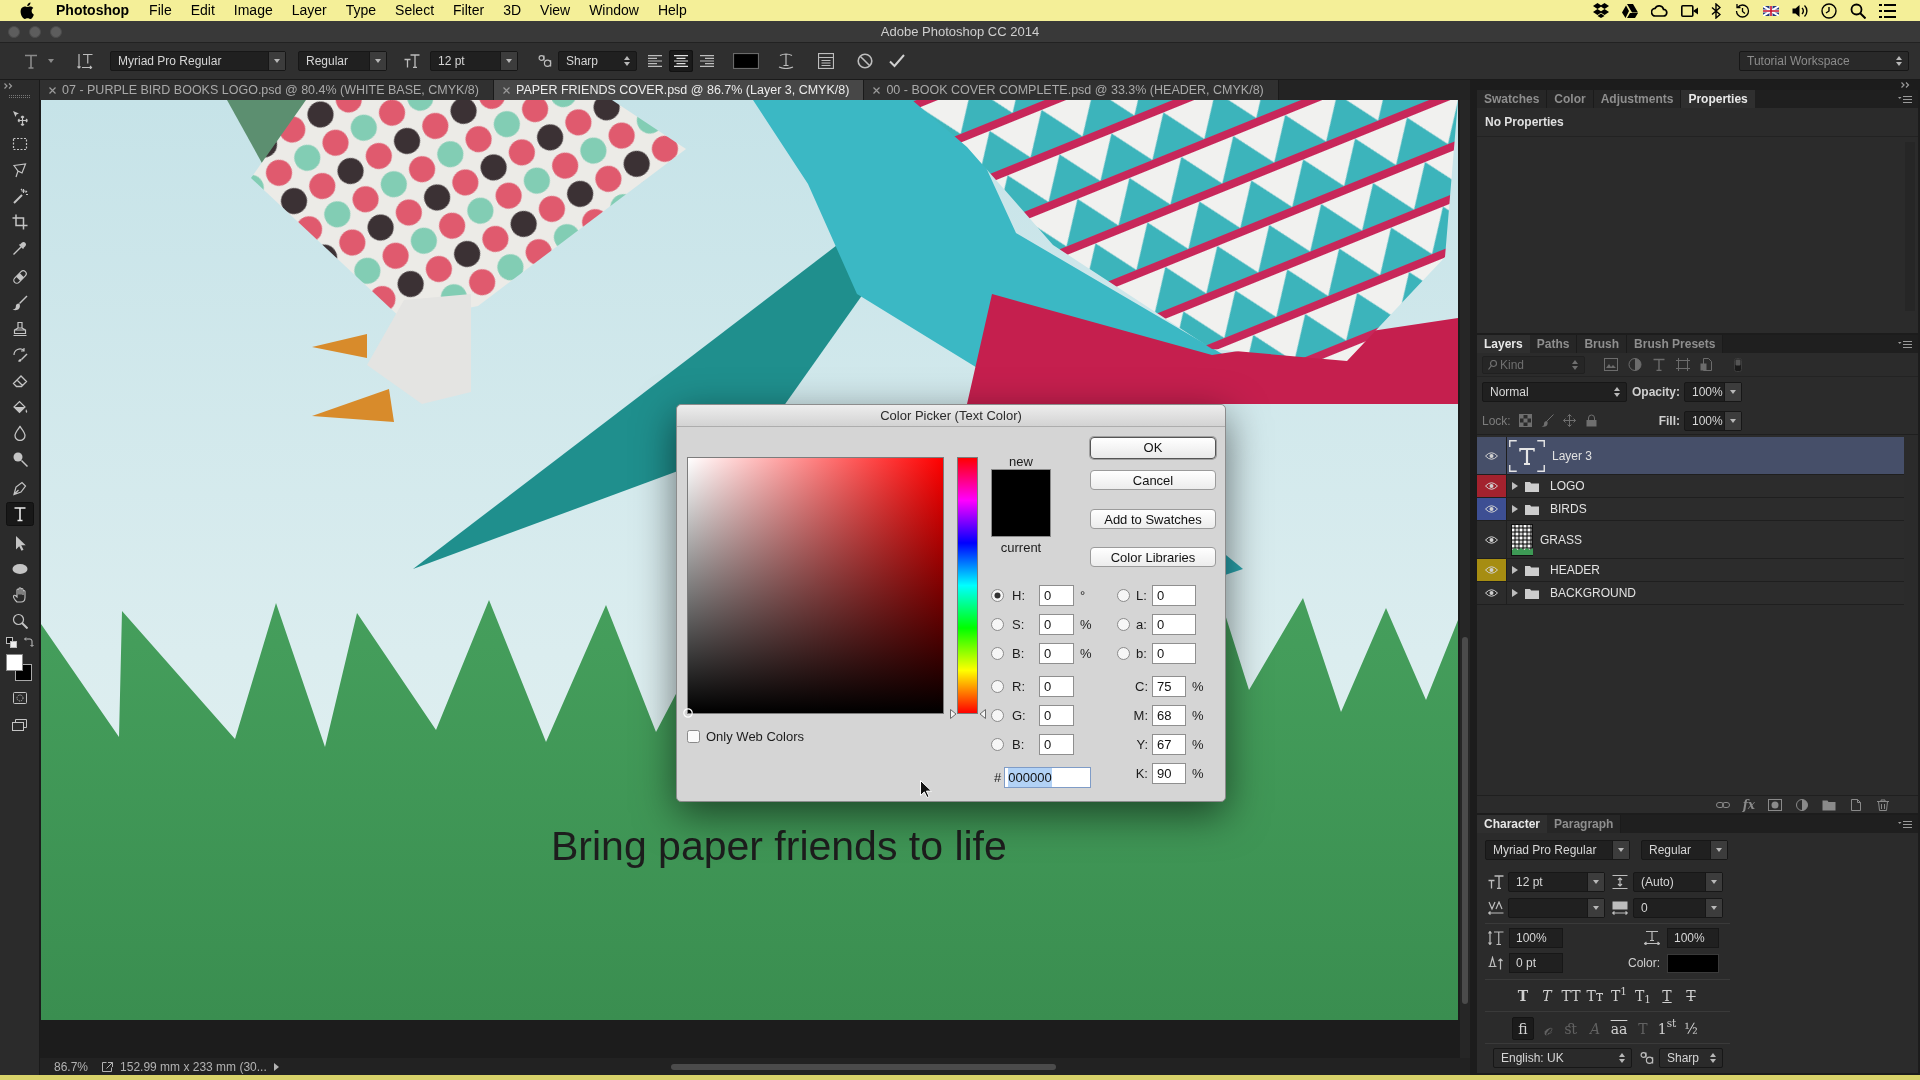  I want to click on ellipse-icon, so click(19, 569).